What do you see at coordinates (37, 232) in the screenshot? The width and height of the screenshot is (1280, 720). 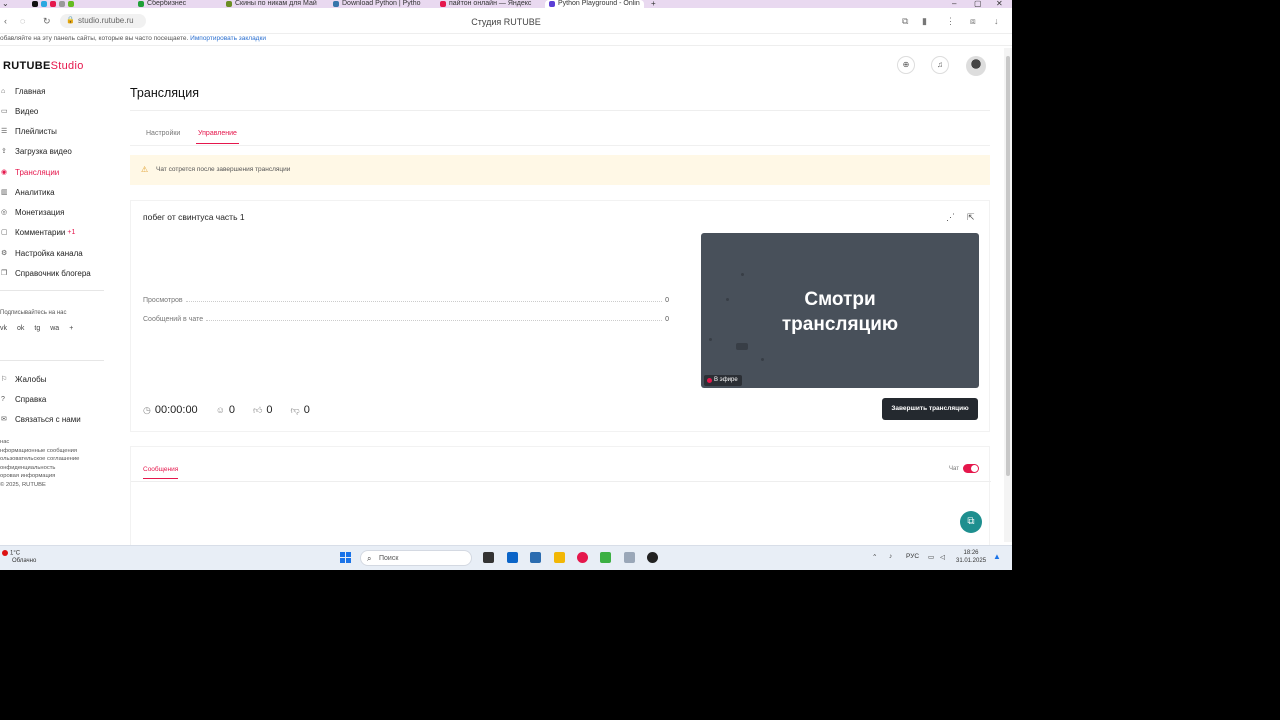 I see `sidebar-item-comments: ▢ Комментарии +1` at bounding box center [37, 232].